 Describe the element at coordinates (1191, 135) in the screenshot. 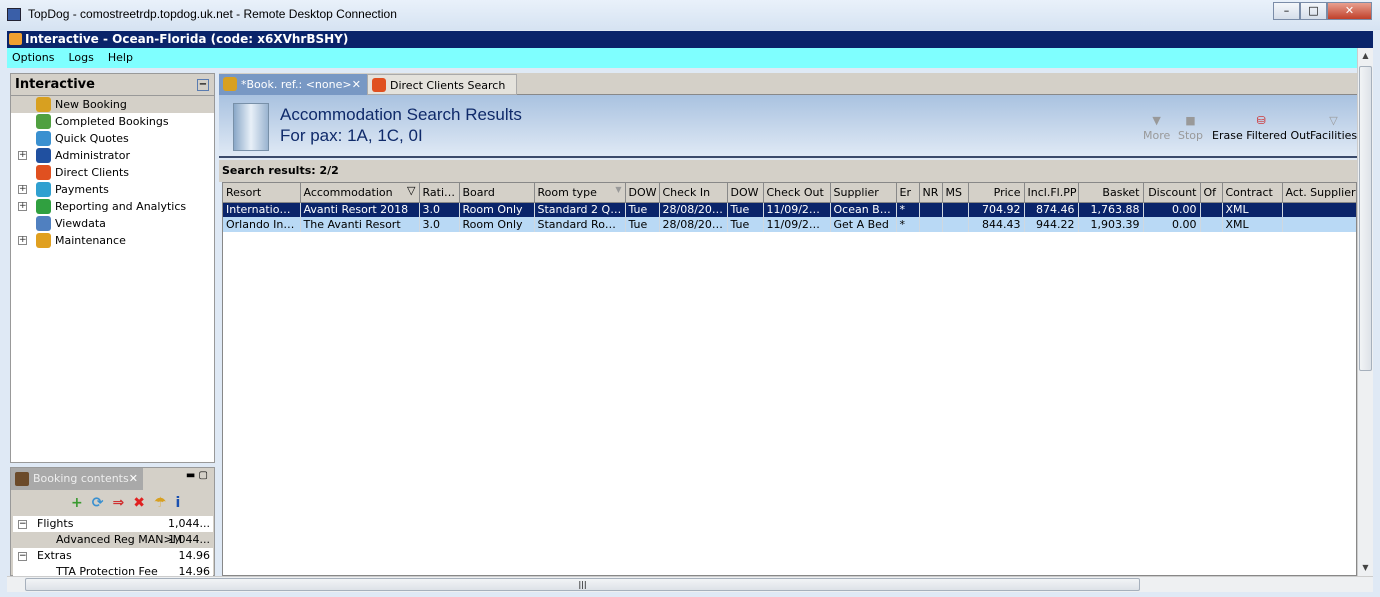

I see `stop-label: Stop` at that location.